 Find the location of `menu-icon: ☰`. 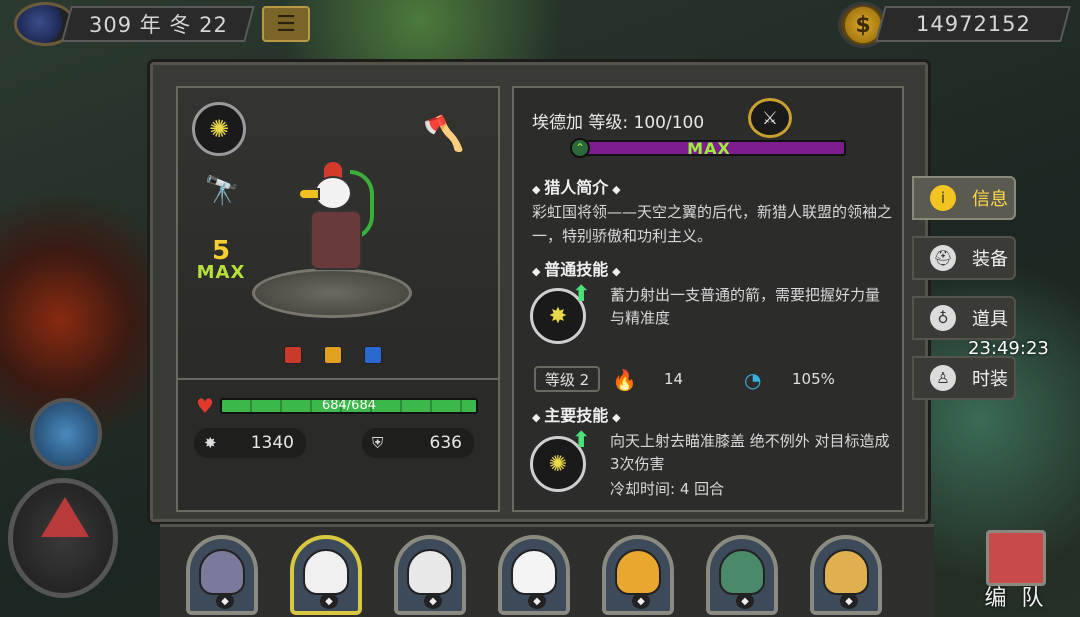

menu-icon: ☰ is located at coordinates (286, 24).